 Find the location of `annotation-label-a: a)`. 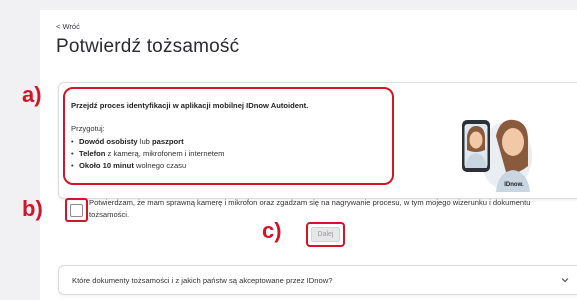

annotation-label-a: a) is located at coordinates (32, 94).